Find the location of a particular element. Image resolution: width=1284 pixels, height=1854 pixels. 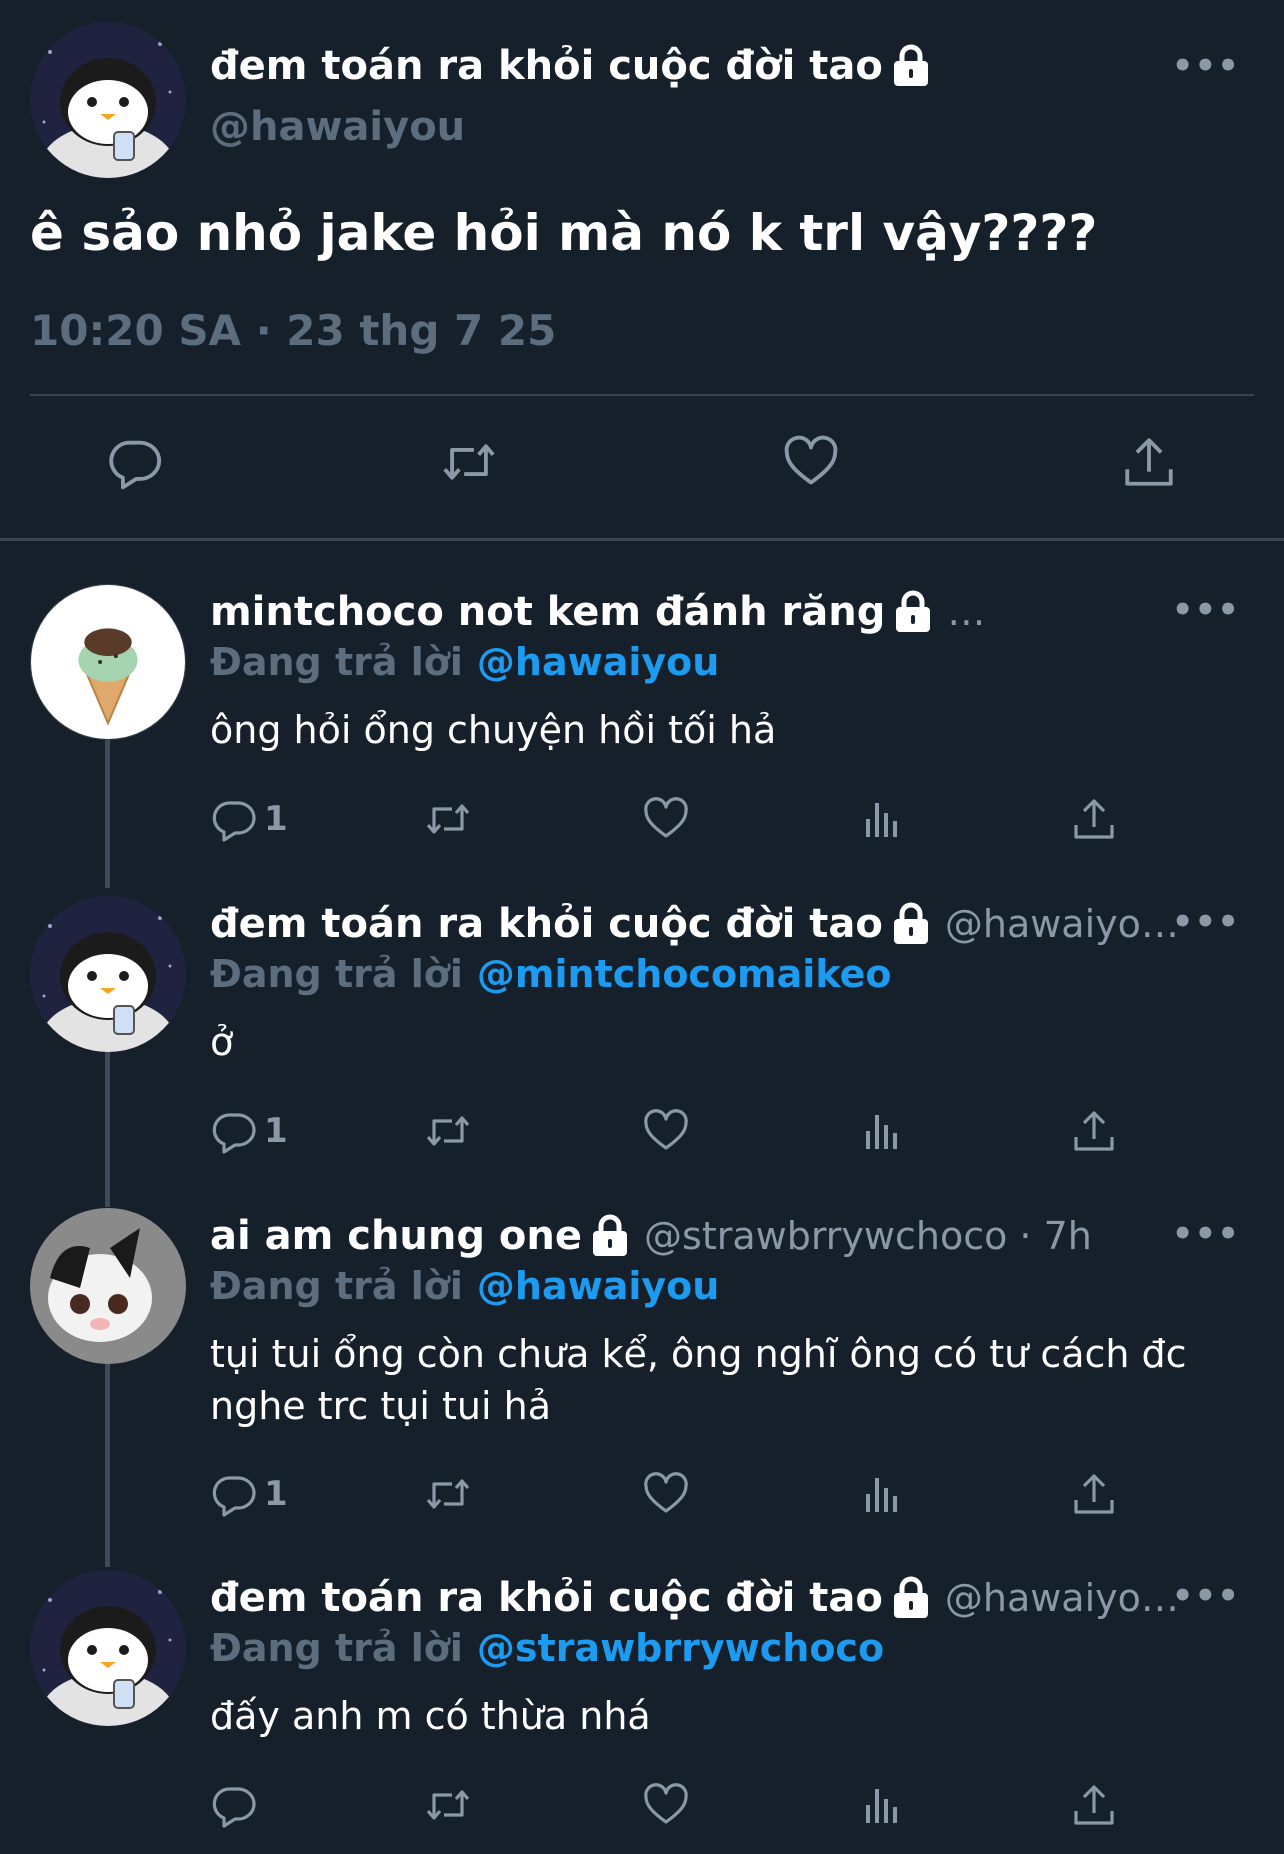

replying-to: Đang trả lời @mintchocomaikeo is located at coordinates (550, 974).